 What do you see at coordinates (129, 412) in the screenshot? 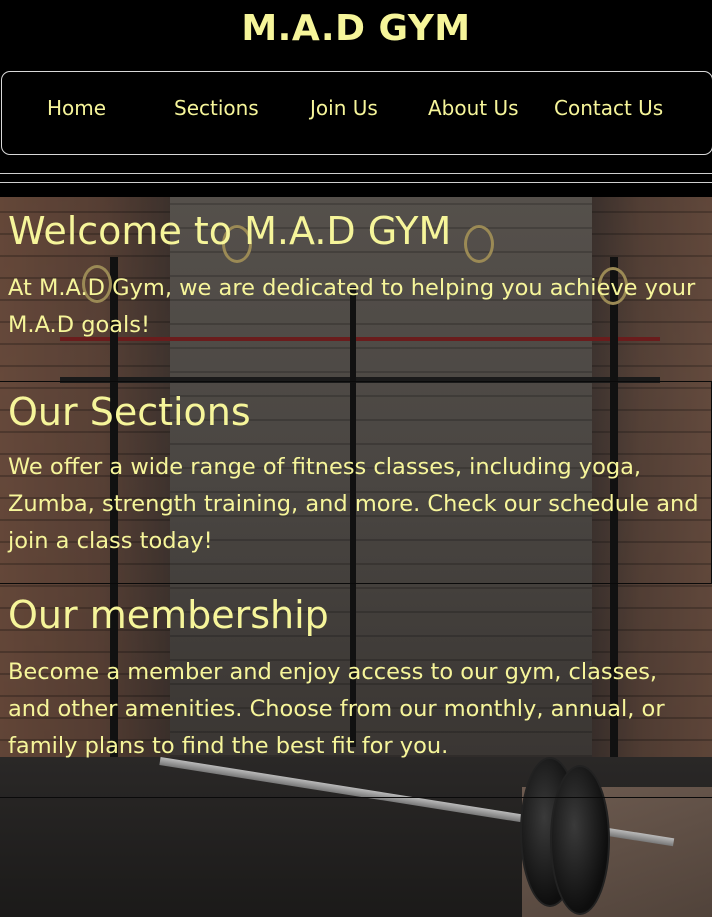
I see `sections-heading: Our Sections` at bounding box center [129, 412].